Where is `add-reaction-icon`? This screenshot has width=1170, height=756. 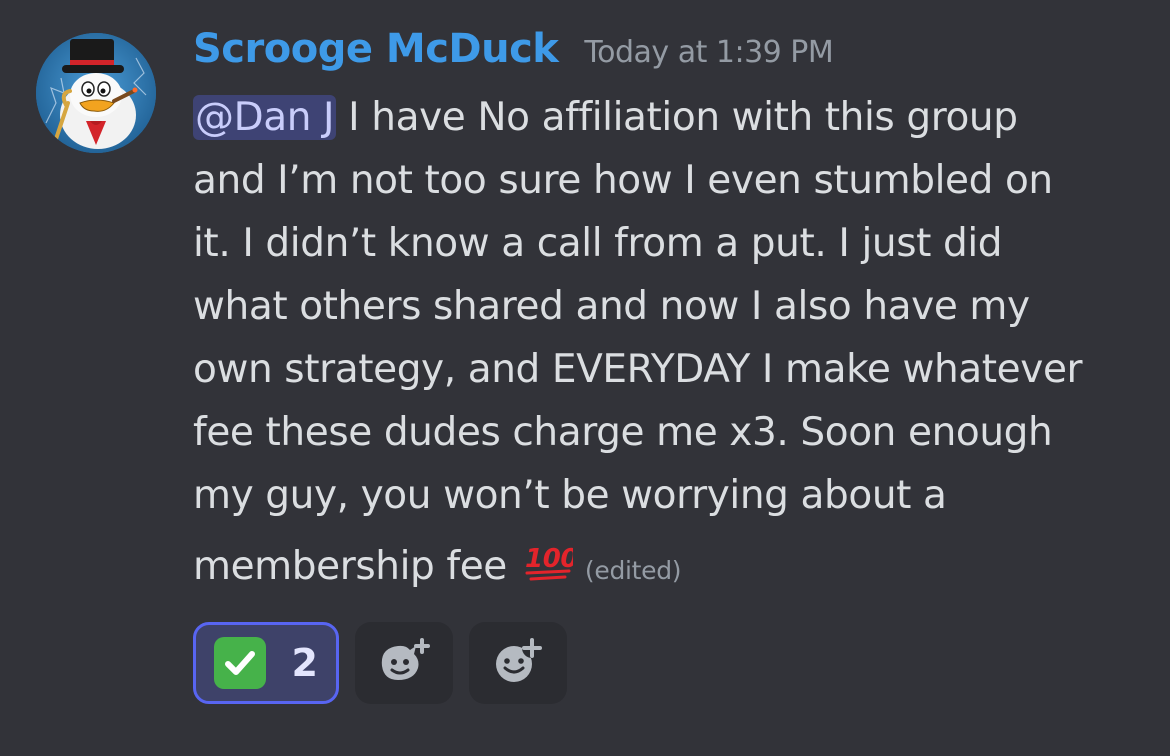
add-reaction-icon is located at coordinates (518, 663).